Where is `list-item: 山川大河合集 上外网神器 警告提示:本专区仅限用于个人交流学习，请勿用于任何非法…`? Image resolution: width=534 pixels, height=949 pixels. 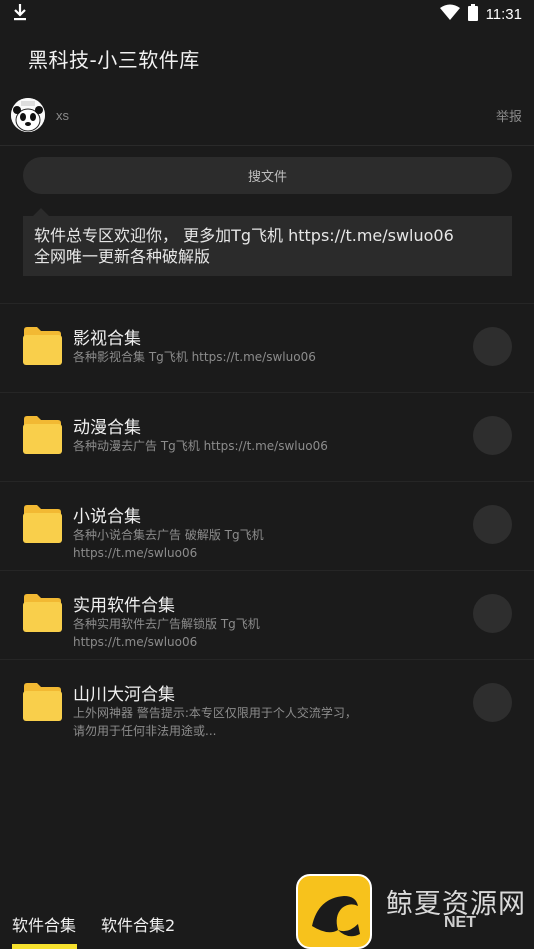
list-item: 山川大河合集 上外网神器 警告提示:本专区仅限用于个人交流学习，请勿用于任何非法… is located at coordinates (267, 703).